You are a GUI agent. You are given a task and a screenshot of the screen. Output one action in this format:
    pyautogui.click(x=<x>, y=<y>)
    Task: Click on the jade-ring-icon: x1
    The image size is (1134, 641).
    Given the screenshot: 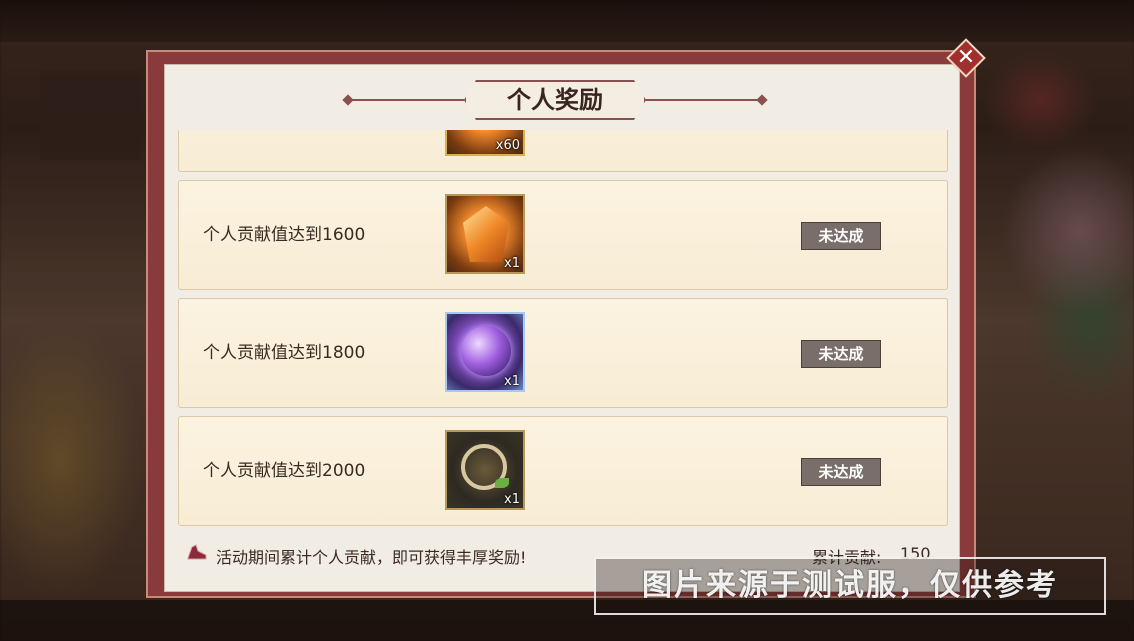 What is the action you would take?
    pyautogui.click(x=485, y=470)
    